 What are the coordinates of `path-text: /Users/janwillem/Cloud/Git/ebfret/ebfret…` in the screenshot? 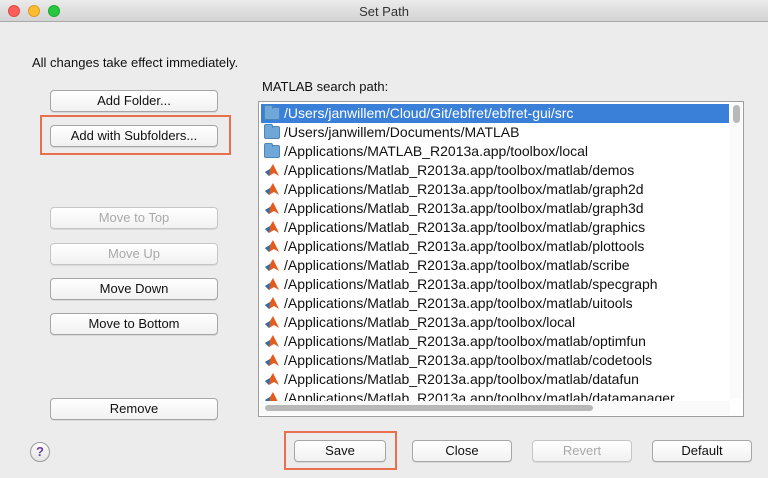 It's located at (429, 113).